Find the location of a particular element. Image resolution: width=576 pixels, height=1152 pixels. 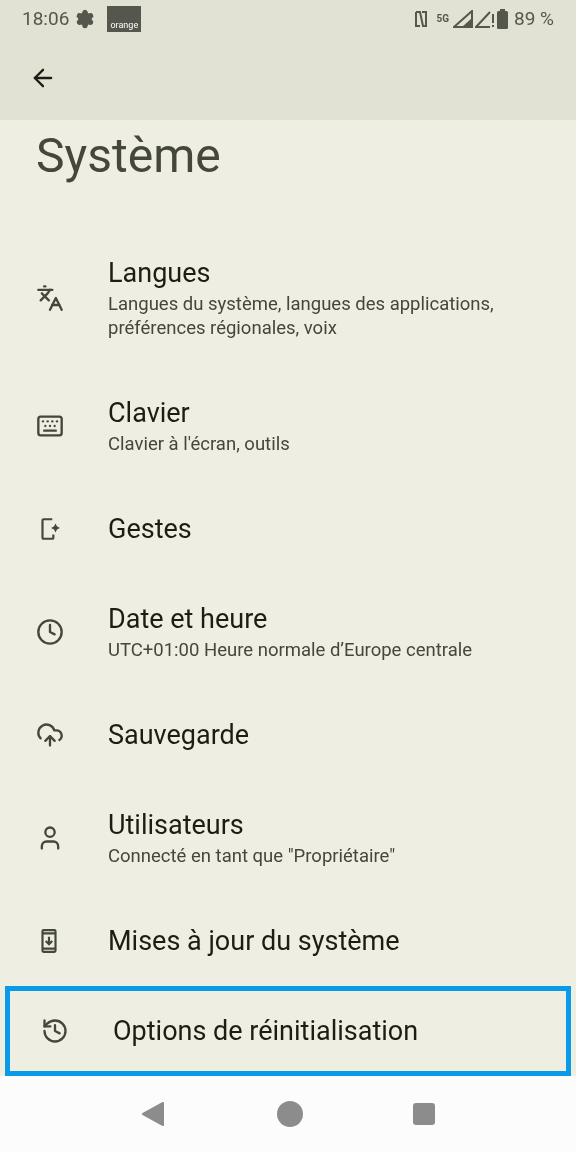

settings-item: Options de réinitialisation is located at coordinates (288, 1031).